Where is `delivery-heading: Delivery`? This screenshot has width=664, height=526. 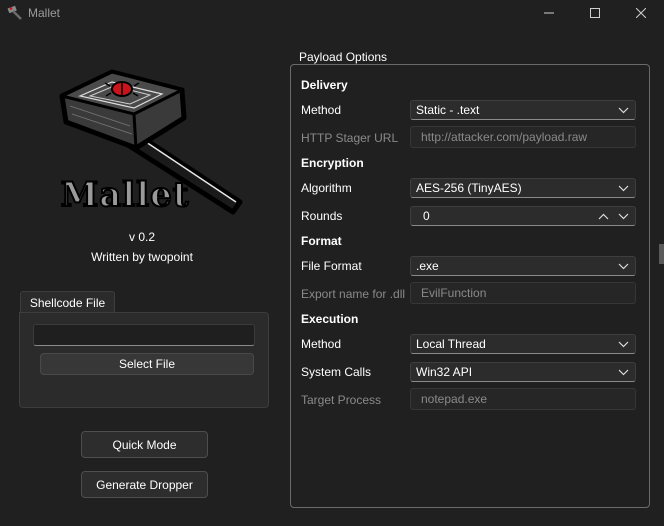
delivery-heading: Delivery is located at coordinates (324, 85).